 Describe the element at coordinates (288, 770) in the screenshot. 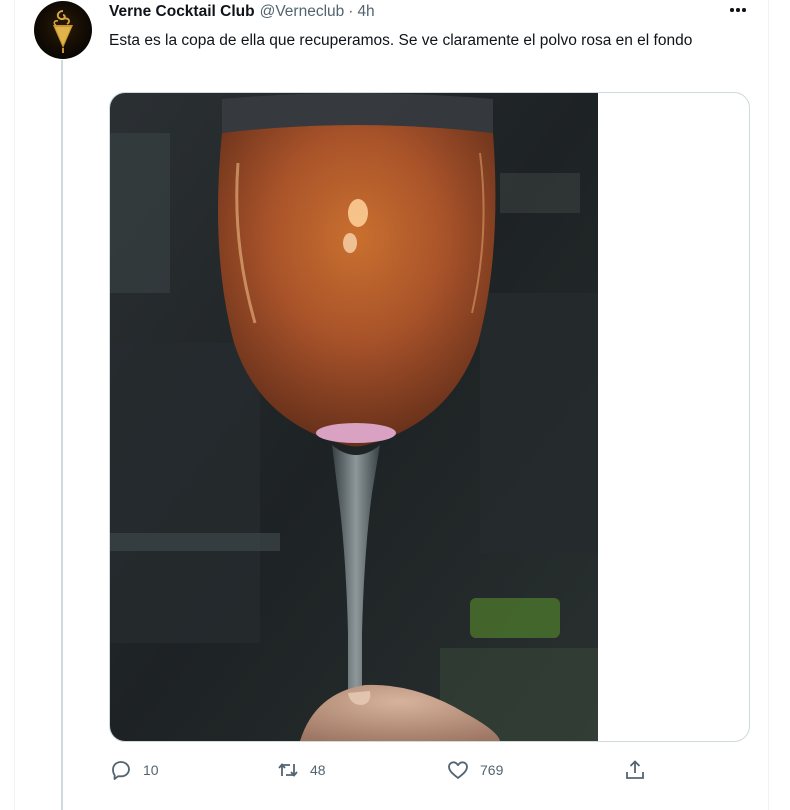

I see `retweet-icon` at that location.